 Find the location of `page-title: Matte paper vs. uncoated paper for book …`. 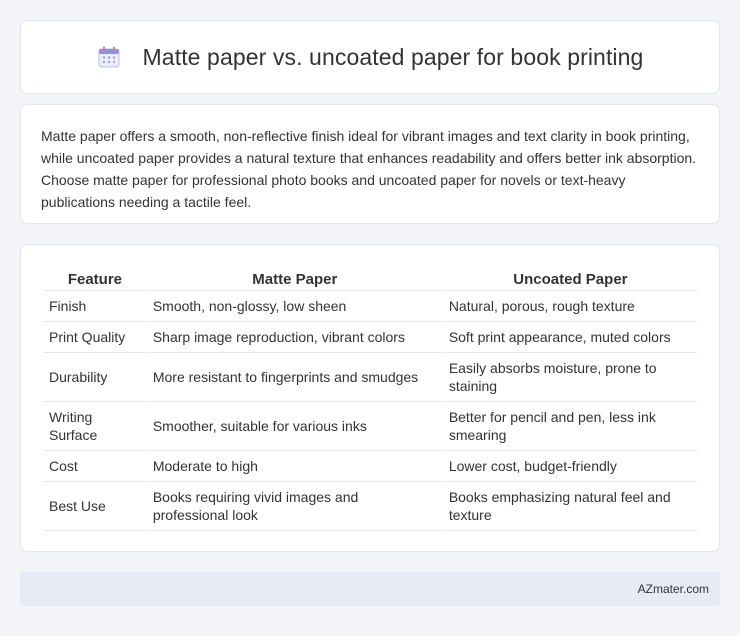

page-title: Matte paper vs. uncoated paper for book … is located at coordinates (393, 56).